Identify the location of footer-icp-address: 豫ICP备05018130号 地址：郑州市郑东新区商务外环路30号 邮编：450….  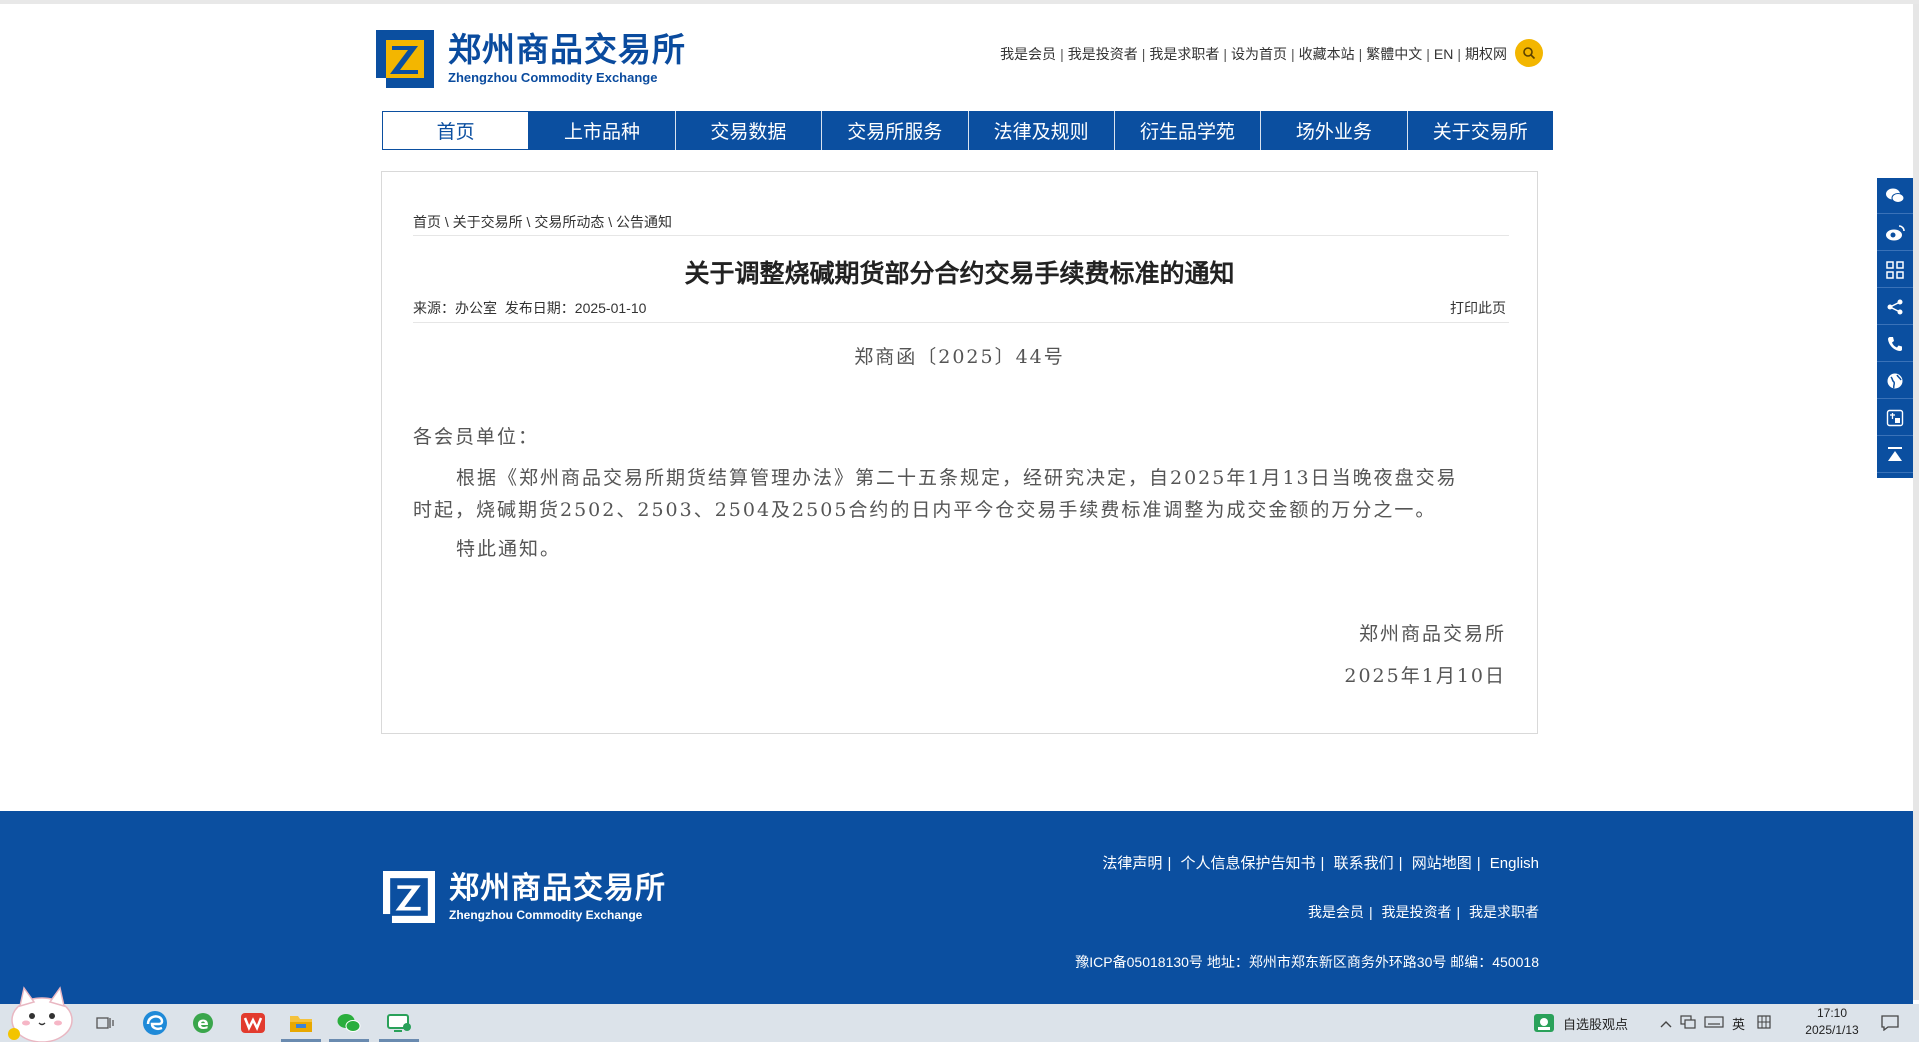
(1307, 962).